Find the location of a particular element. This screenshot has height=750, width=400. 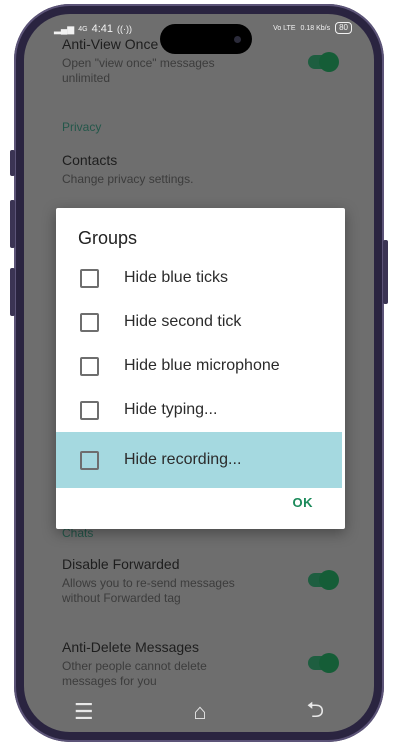

menu-icon: ☰ is located at coordinates (84, 712).